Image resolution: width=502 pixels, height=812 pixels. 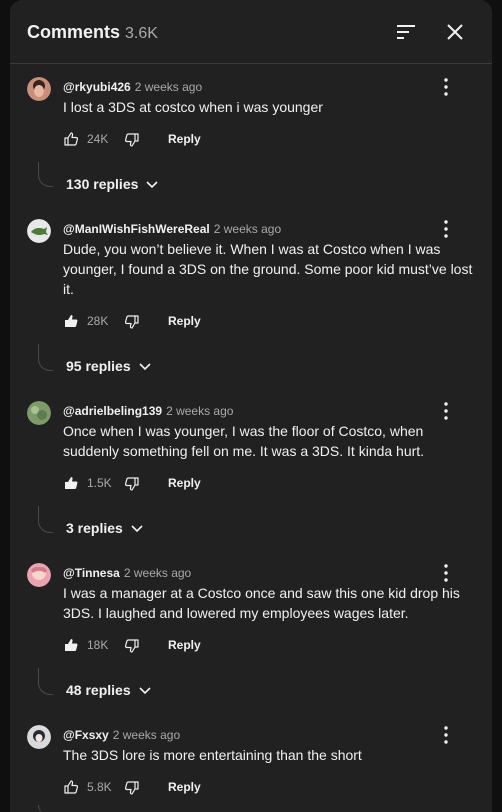 I want to click on author-handle: @ManIWishFishWereReal, so click(x=136, y=229).